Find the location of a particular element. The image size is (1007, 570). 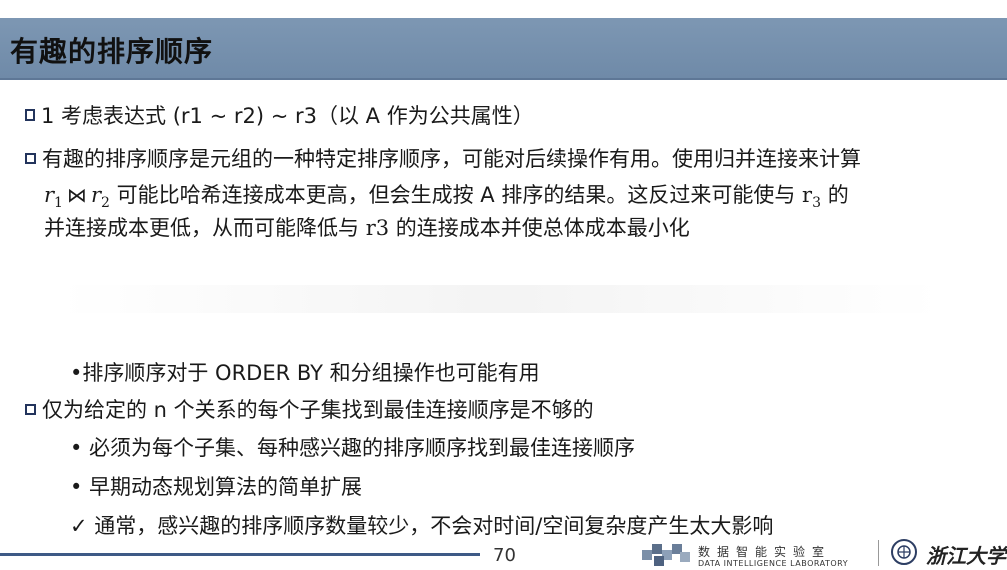

sub-bullet-8: • 早期动态规划算法的简单扩展 is located at coordinates (216, 486).